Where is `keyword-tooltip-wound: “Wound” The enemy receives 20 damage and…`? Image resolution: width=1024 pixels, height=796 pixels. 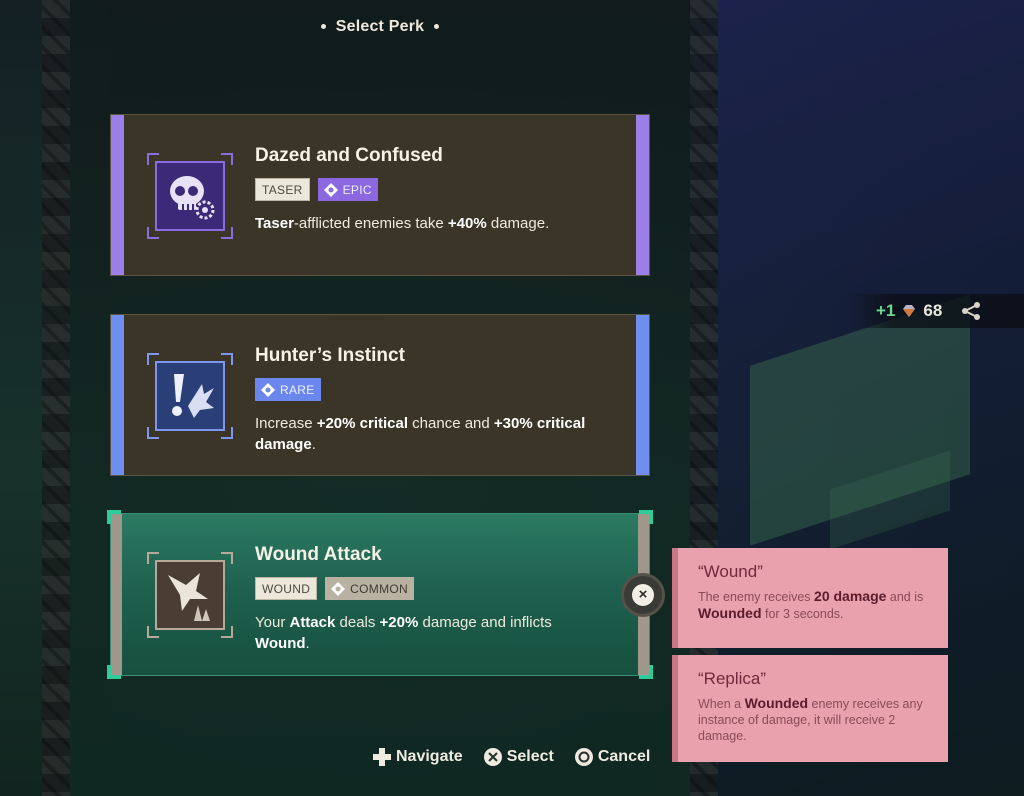 keyword-tooltip-wound: “Wound” The enemy receives 20 damage and… is located at coordinates (810, 598).